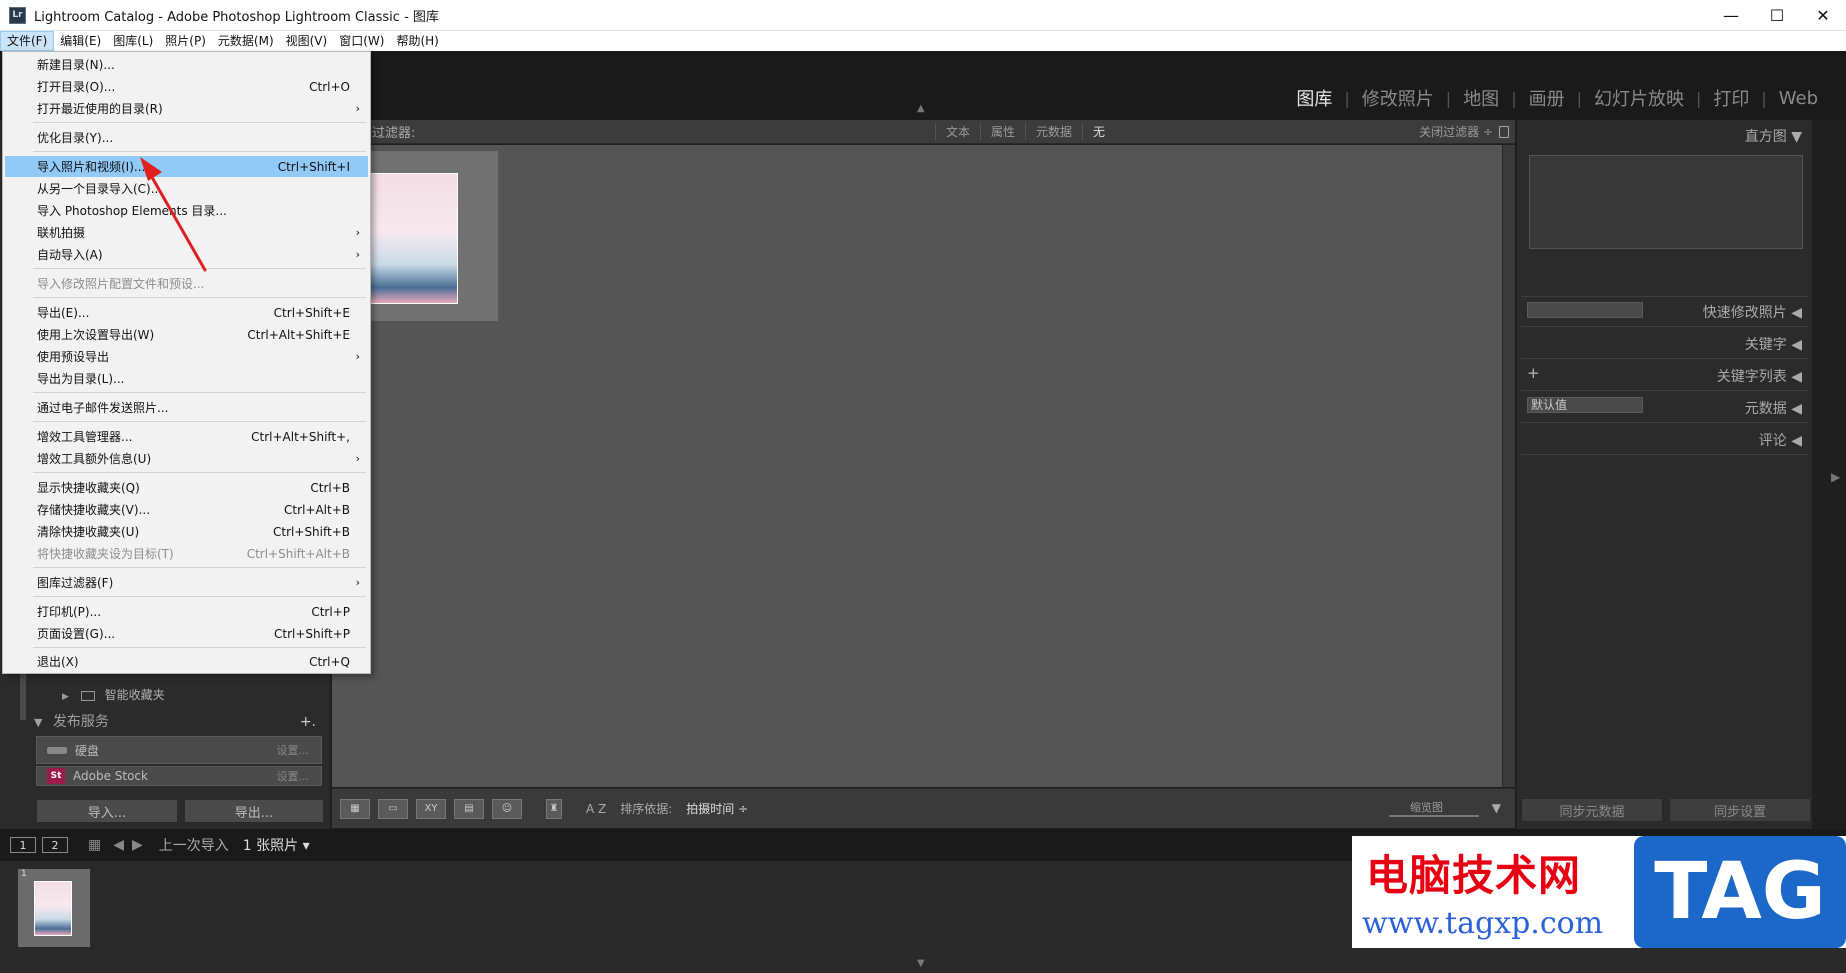 The image size is (1846, 973). What do you see at coordinates (110, 776) in the screenshot?
I see `publish-service-name: Adobe Stock` at bounding box center [110, 776].